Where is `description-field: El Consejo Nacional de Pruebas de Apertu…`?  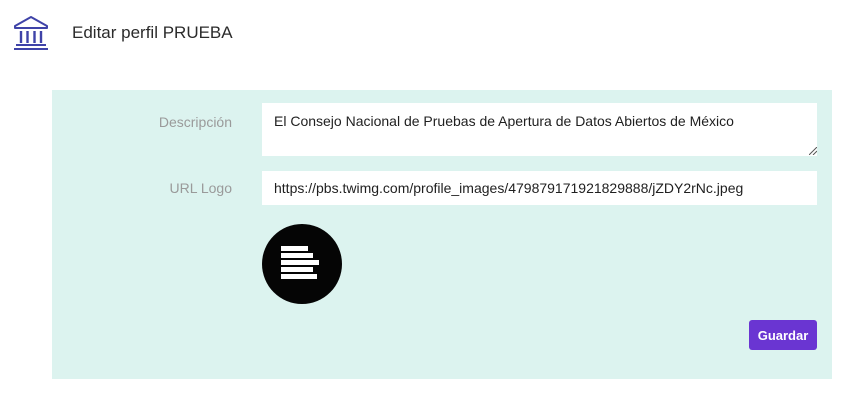 description-field: El Consejo Nacional de Pruebas de Apertu… is located at coordinates (539, 129).